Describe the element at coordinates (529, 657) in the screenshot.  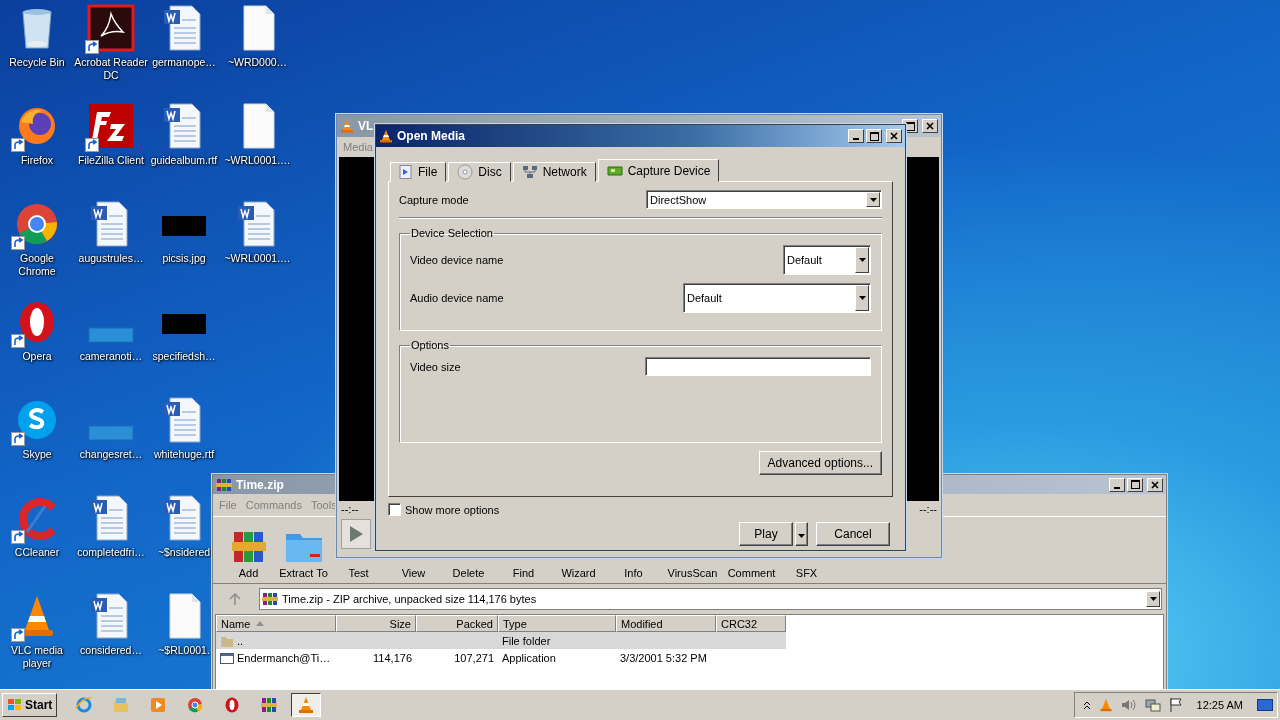
I see `table-cell: Application` at that location.